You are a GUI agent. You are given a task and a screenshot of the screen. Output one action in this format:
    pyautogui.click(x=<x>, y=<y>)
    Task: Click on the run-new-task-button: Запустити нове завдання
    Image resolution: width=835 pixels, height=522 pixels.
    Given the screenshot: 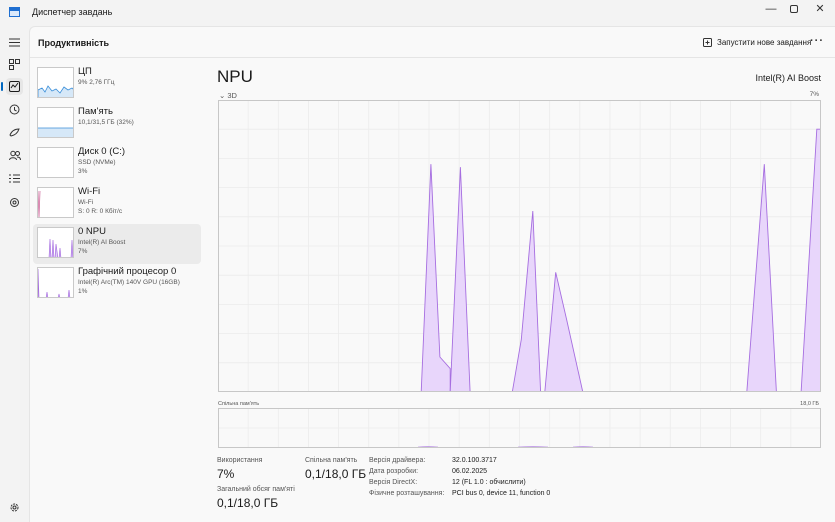 What is the action you would take?
    pyautogui.click(x=757, y=42)
    